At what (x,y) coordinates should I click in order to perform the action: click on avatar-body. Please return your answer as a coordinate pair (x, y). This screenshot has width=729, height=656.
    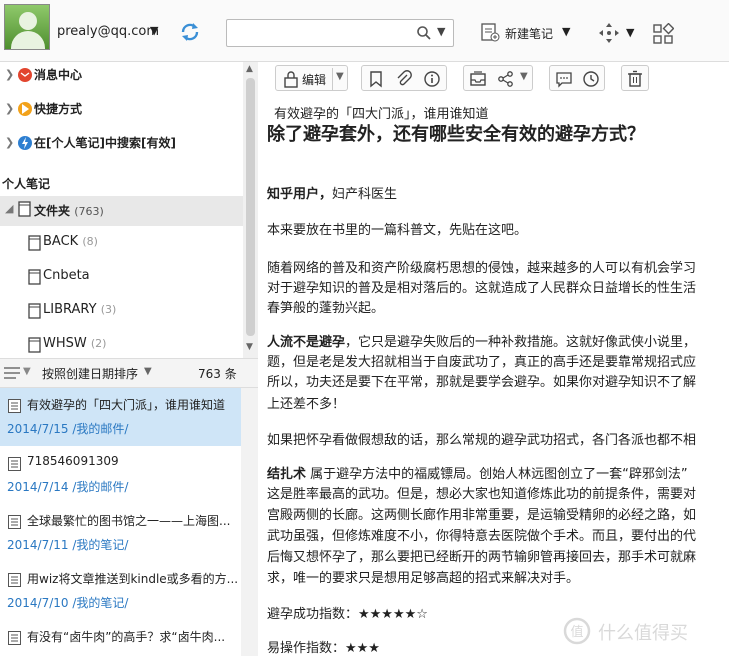
    Looking at the image, I should click on (28, 40).